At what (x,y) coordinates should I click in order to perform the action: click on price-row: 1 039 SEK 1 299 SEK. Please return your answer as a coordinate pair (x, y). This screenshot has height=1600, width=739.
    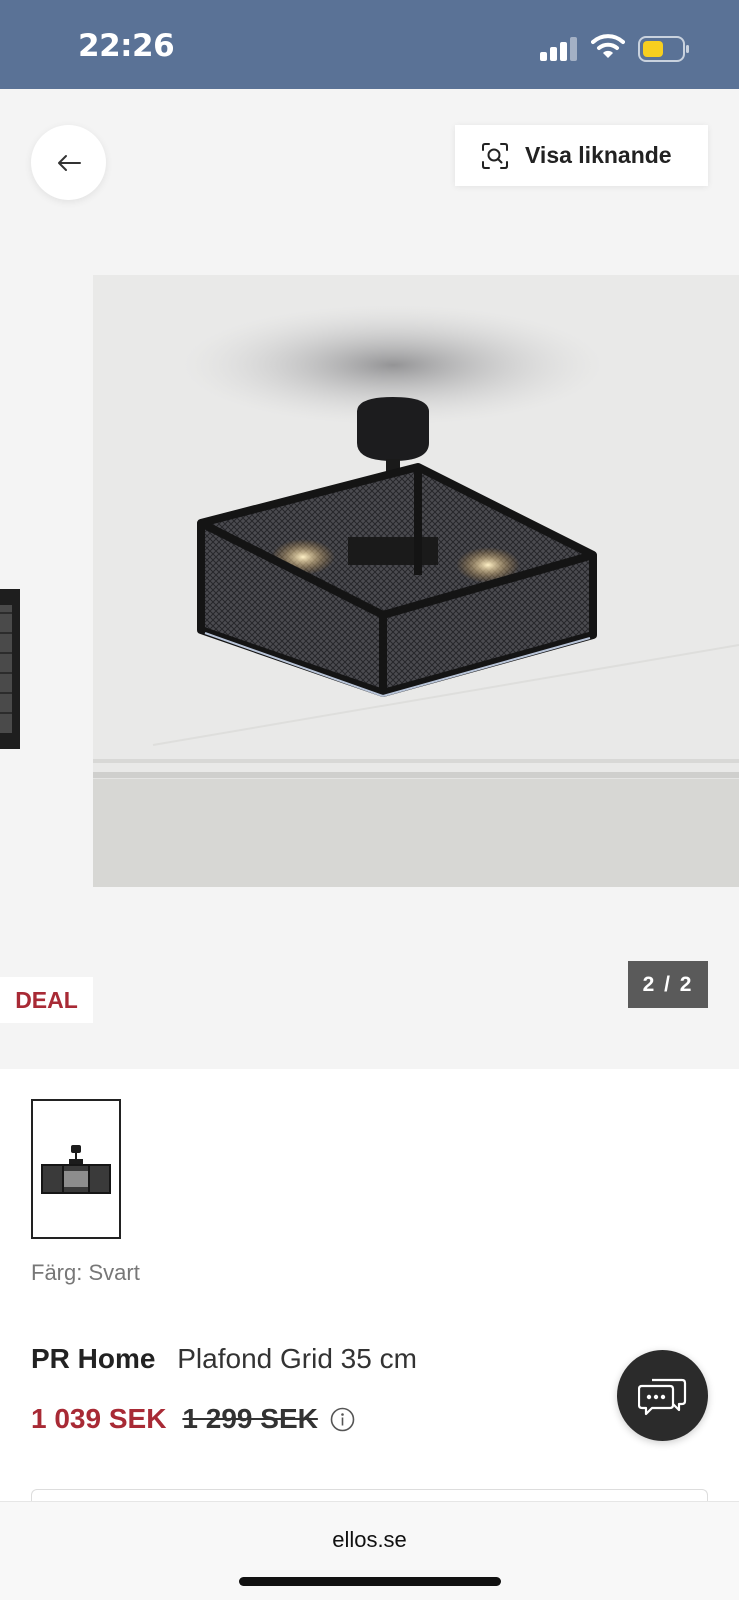
    Looking at the image, I should click on (193, 1419).